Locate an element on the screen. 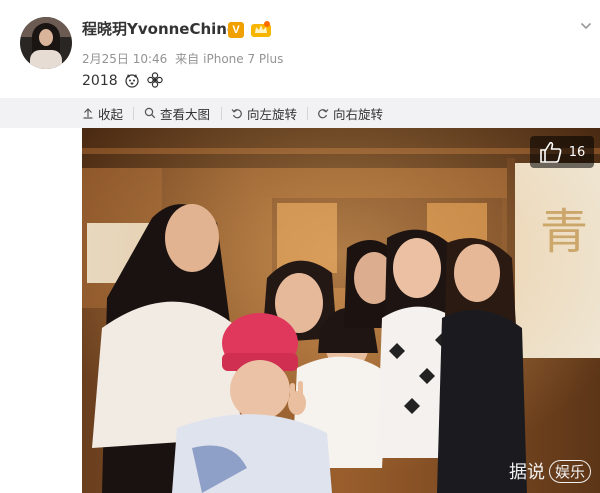 The height and width of the screenshot is (493, 600). collapse-icon is located at coordinates (88, 113).